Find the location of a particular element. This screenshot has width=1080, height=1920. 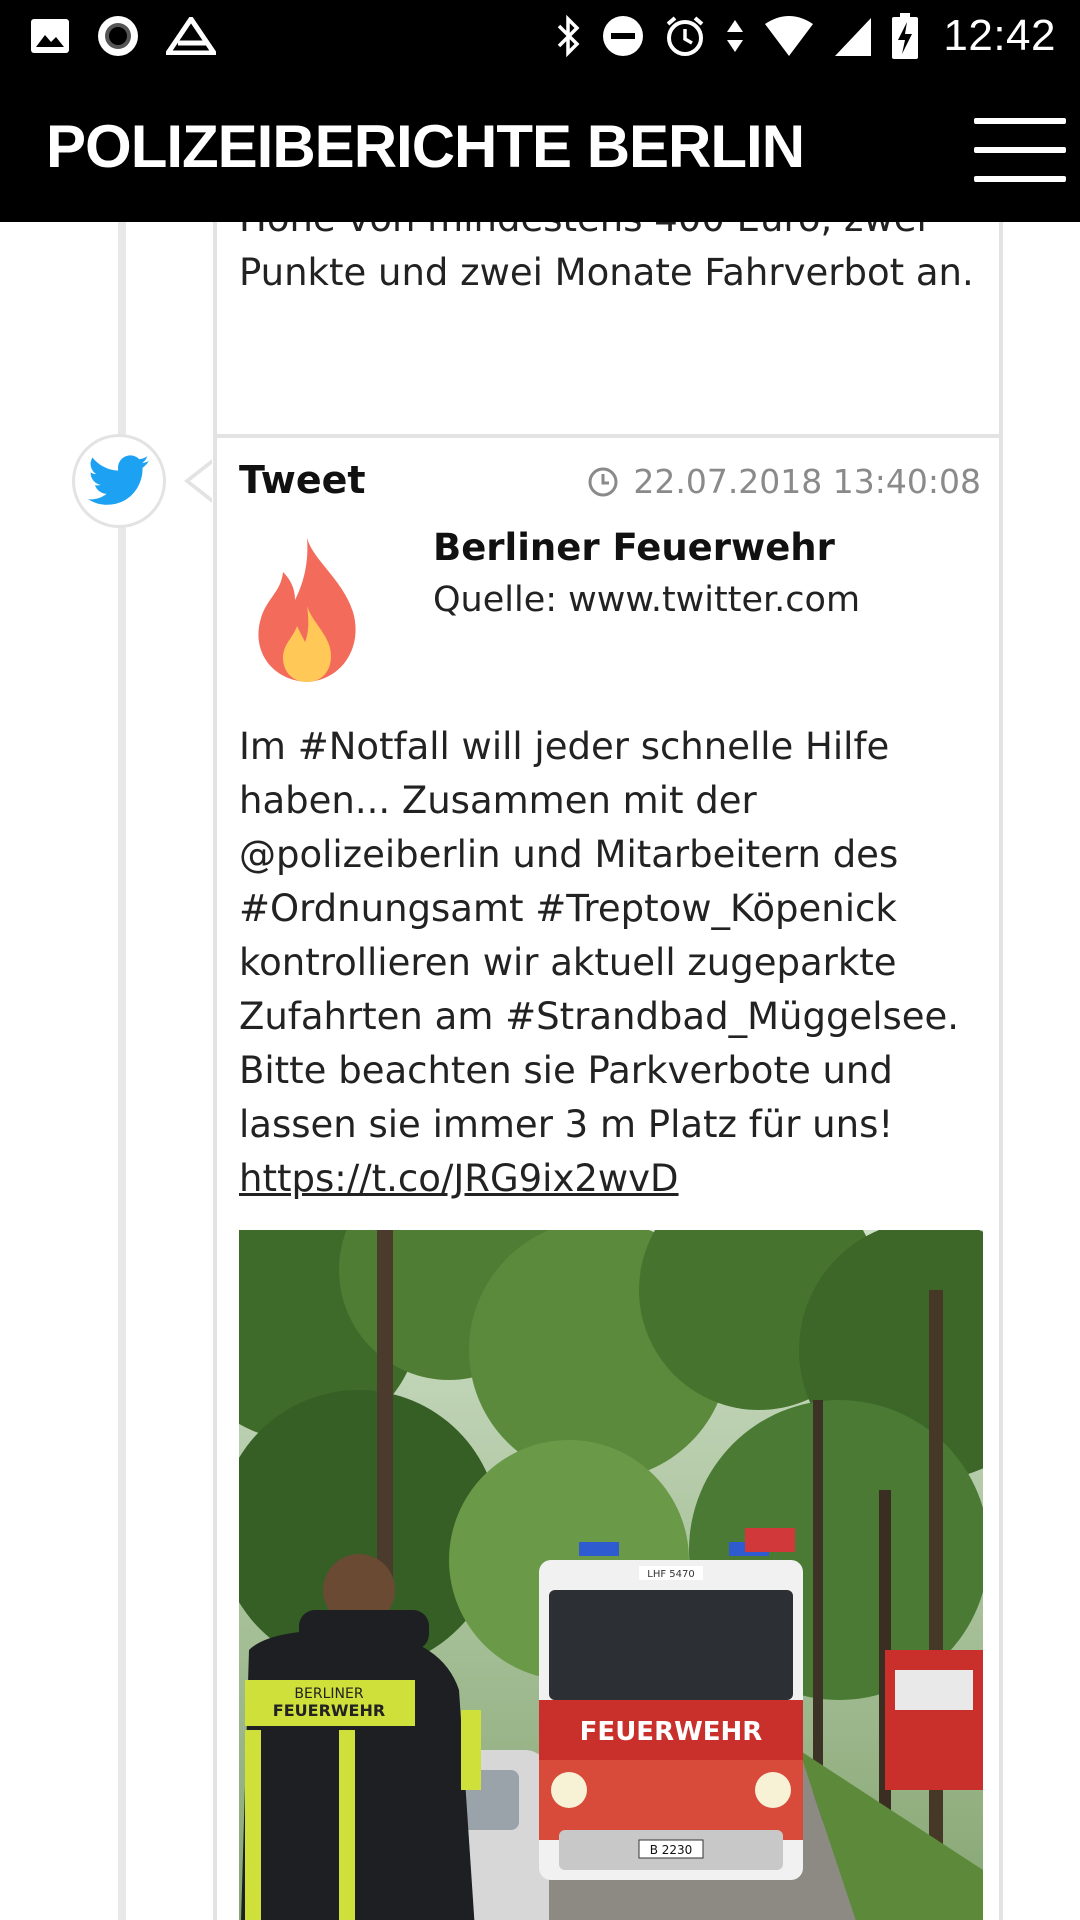

data-arrows-icon is located at coordinates (735, 36).